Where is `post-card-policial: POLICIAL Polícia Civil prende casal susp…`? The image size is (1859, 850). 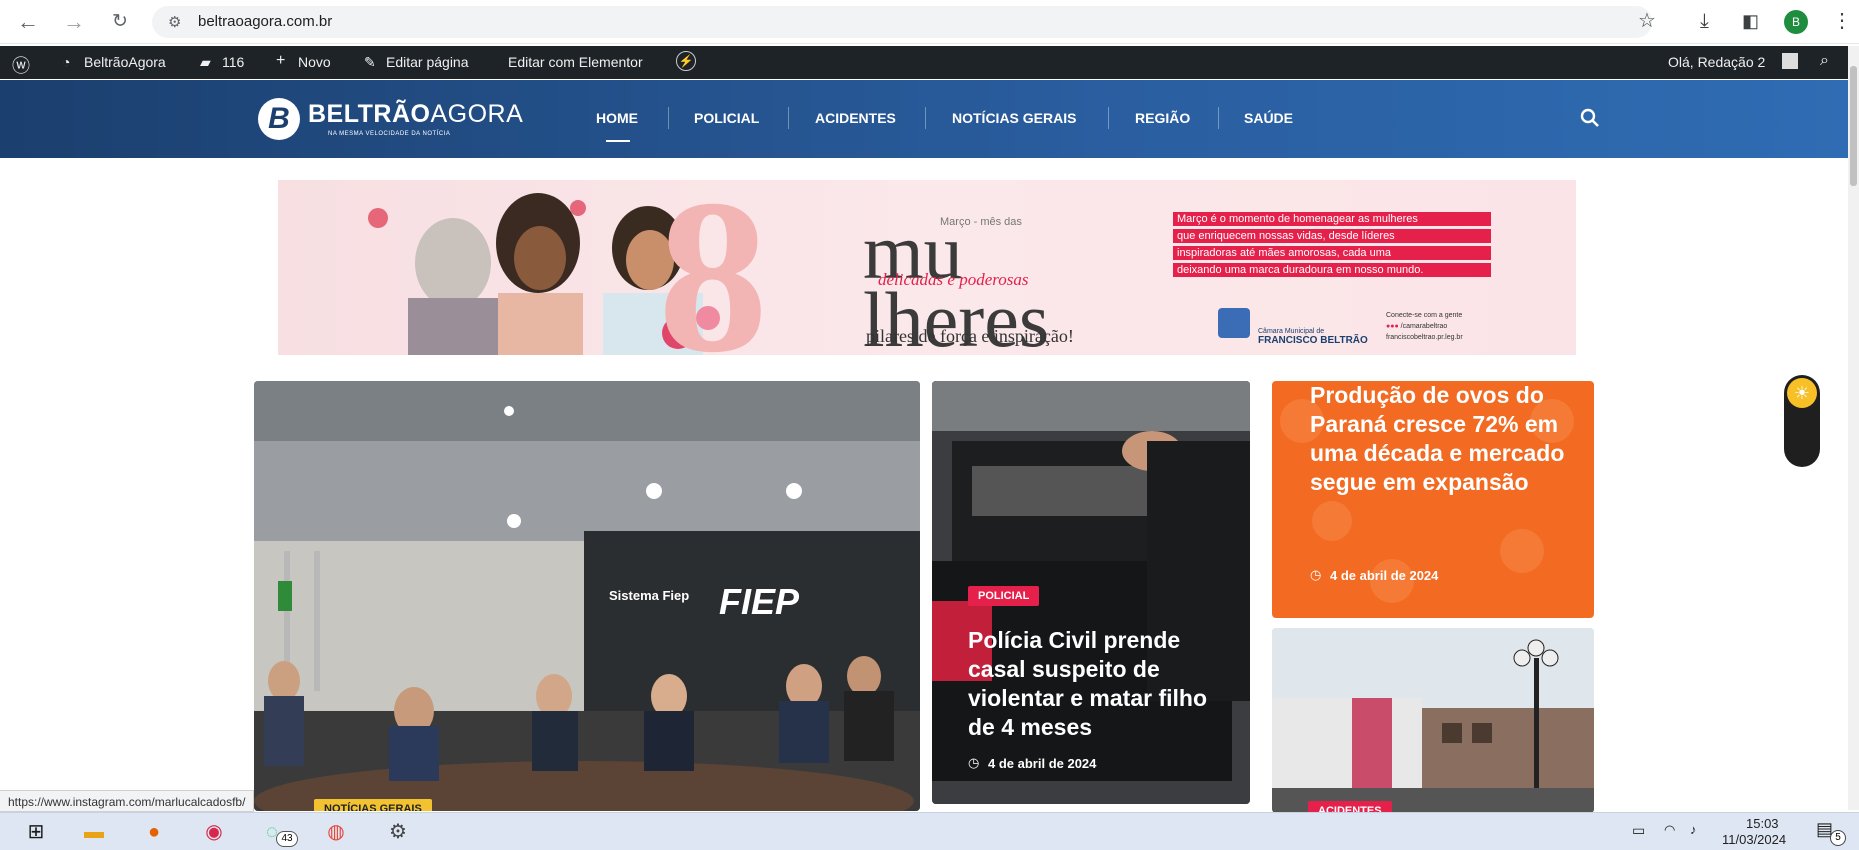
post-card-policial: POLICIAL Polícia Civil prende casal susp… is located at coordinates (1091, 592).